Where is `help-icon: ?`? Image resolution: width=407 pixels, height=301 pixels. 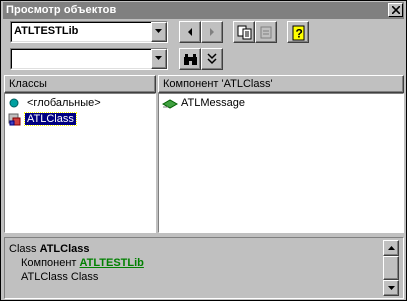
help-icon: ? is located at coordinates (298, 33).